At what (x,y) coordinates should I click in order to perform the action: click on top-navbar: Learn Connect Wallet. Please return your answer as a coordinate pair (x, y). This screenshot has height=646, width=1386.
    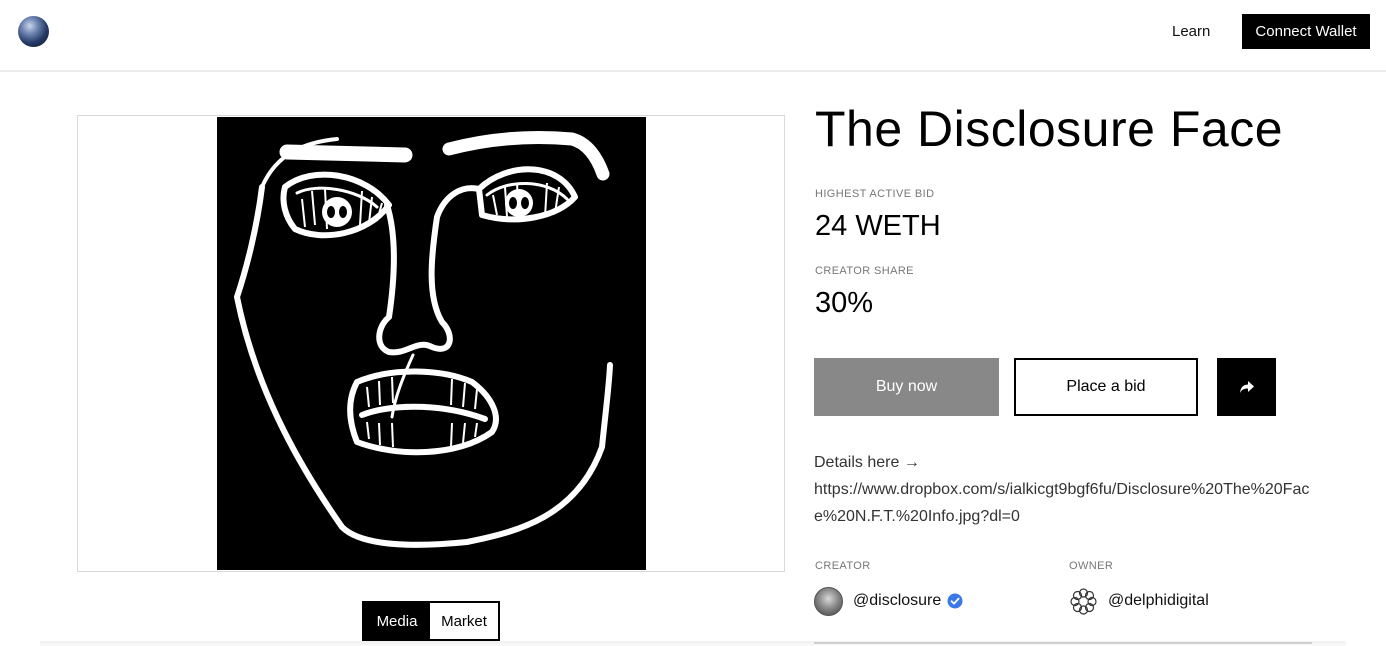
    Looking at the image, I should click on (693, 36).